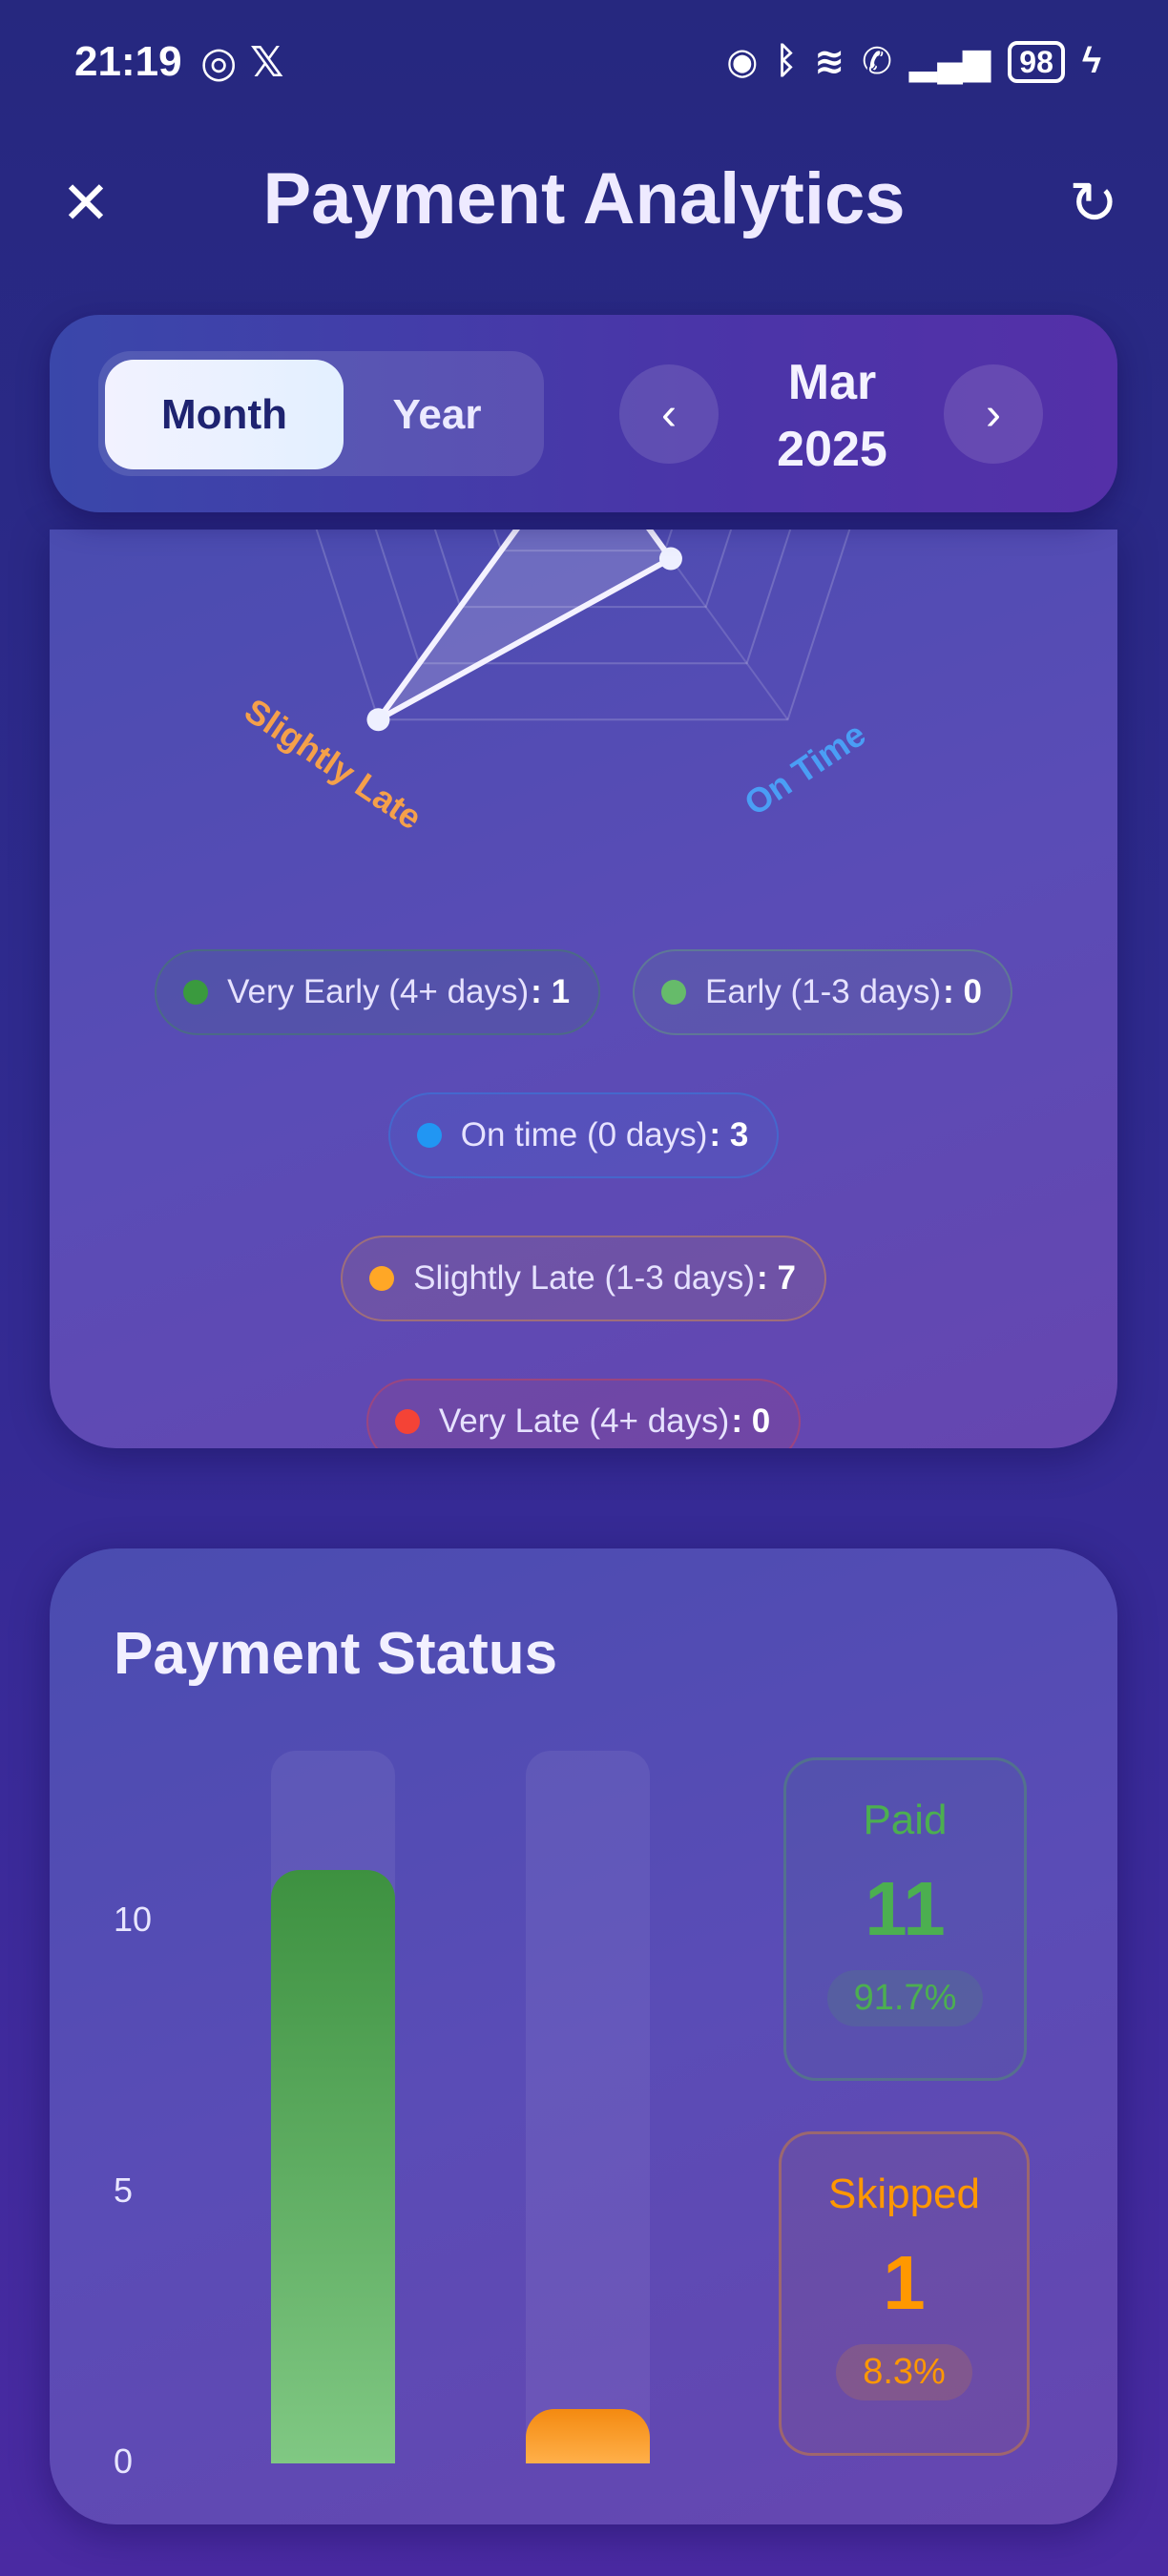 Image resolution: width=1168 pixels, height=2576 pixels. I want to click on radar-series, so click(526, 626).